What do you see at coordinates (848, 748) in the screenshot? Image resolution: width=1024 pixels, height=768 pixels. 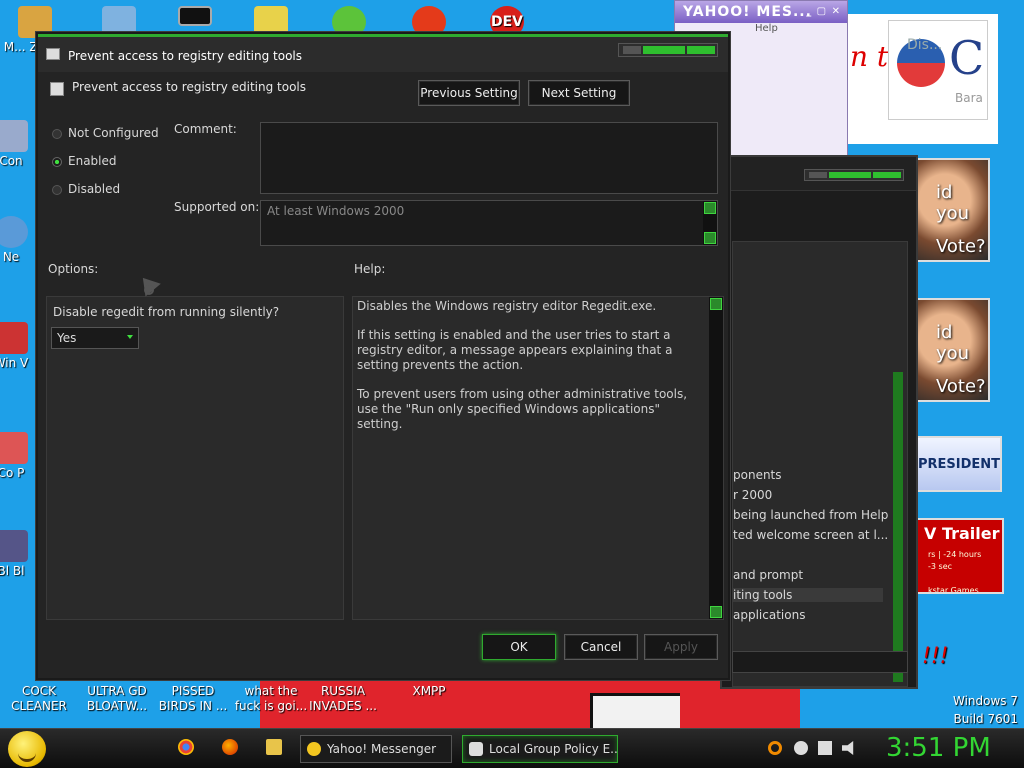 I see `speaker-icon` at bounding box center [848, 748].